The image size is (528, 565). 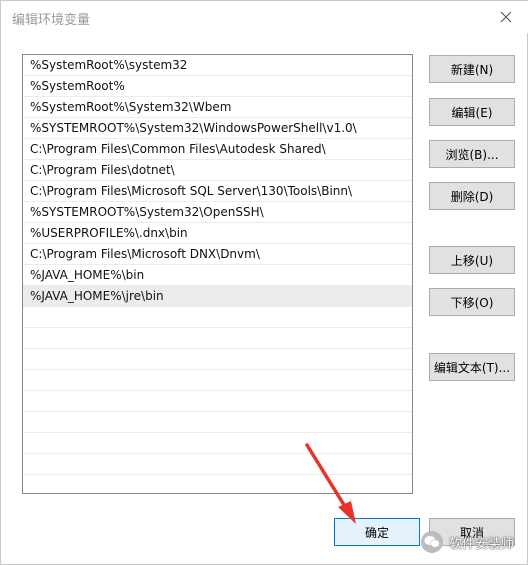 What do you see at coordinates (472, 112) in the screenshot?
I see `edit-button: 编辑(E)` at bounding box center [472, 112].